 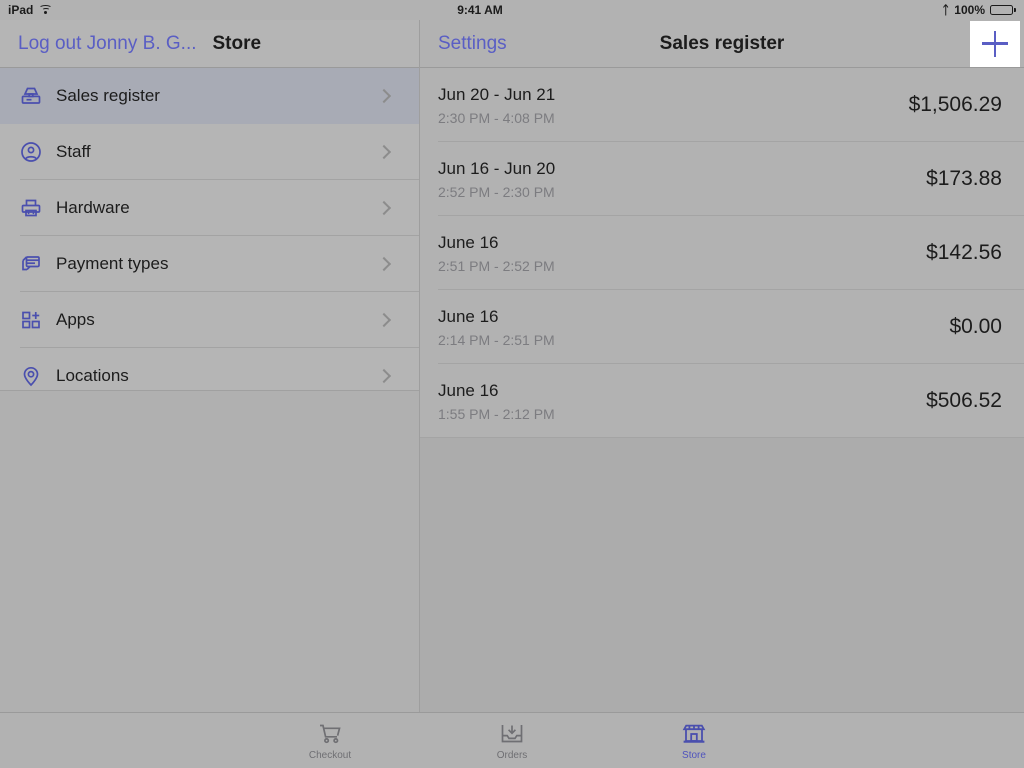 I want to click on tab-orders: Orders, so click(x=512, y=741).